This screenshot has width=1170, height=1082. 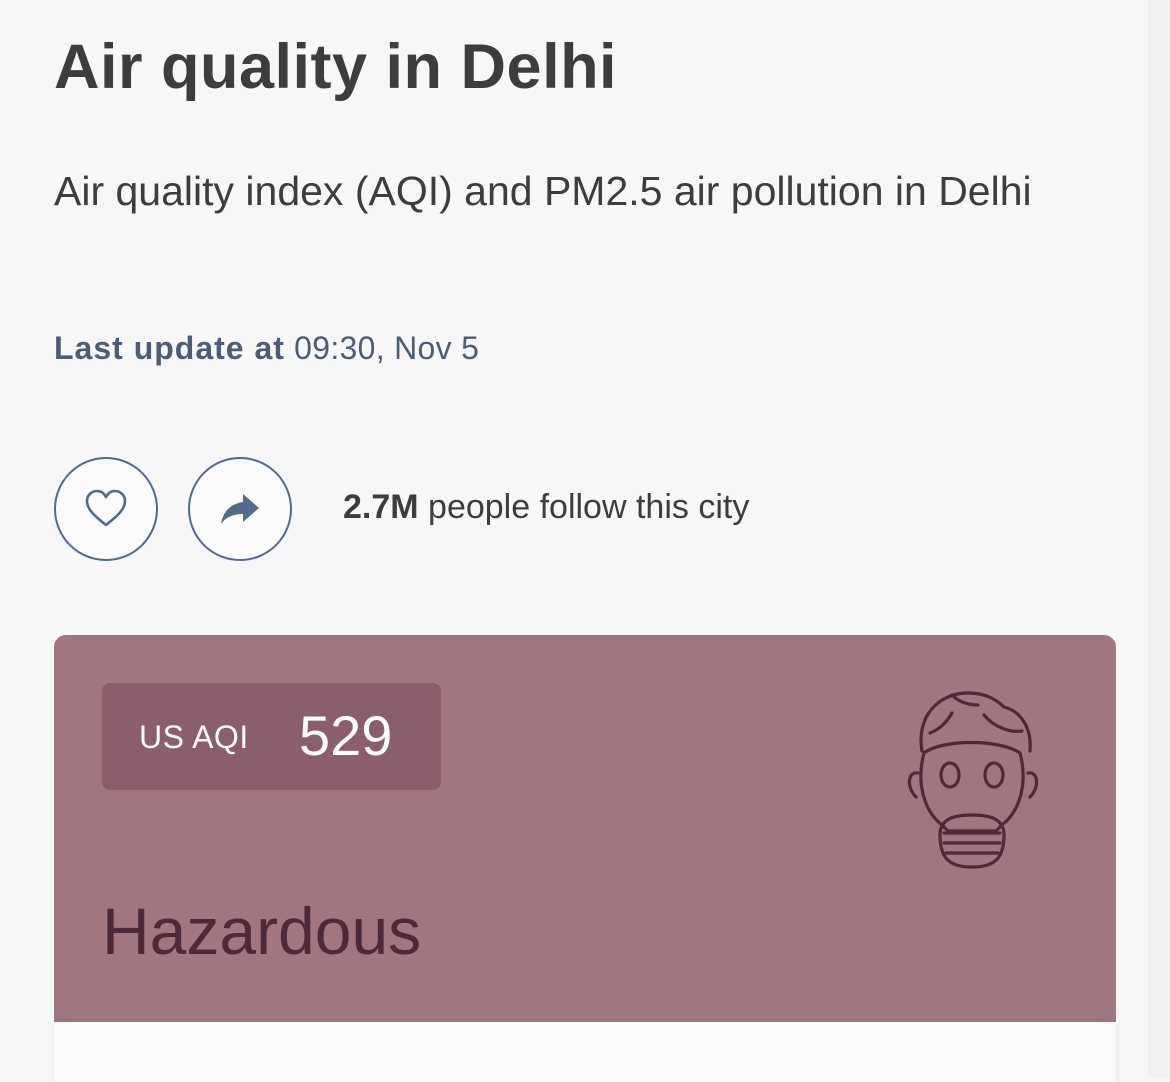 I want to click on follower-count: 2.7M people follow this city, so click(x=546, y=507).